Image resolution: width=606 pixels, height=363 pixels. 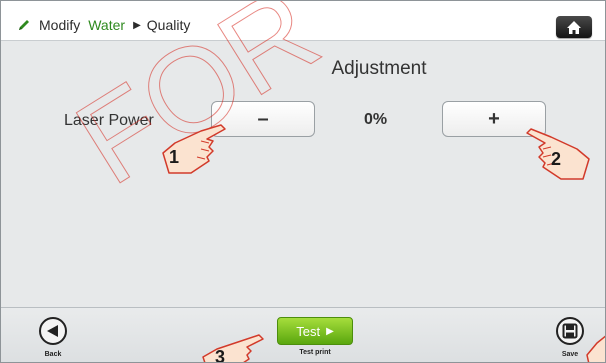 I want to click on decrease-button: –, so click(x=263, y=119).